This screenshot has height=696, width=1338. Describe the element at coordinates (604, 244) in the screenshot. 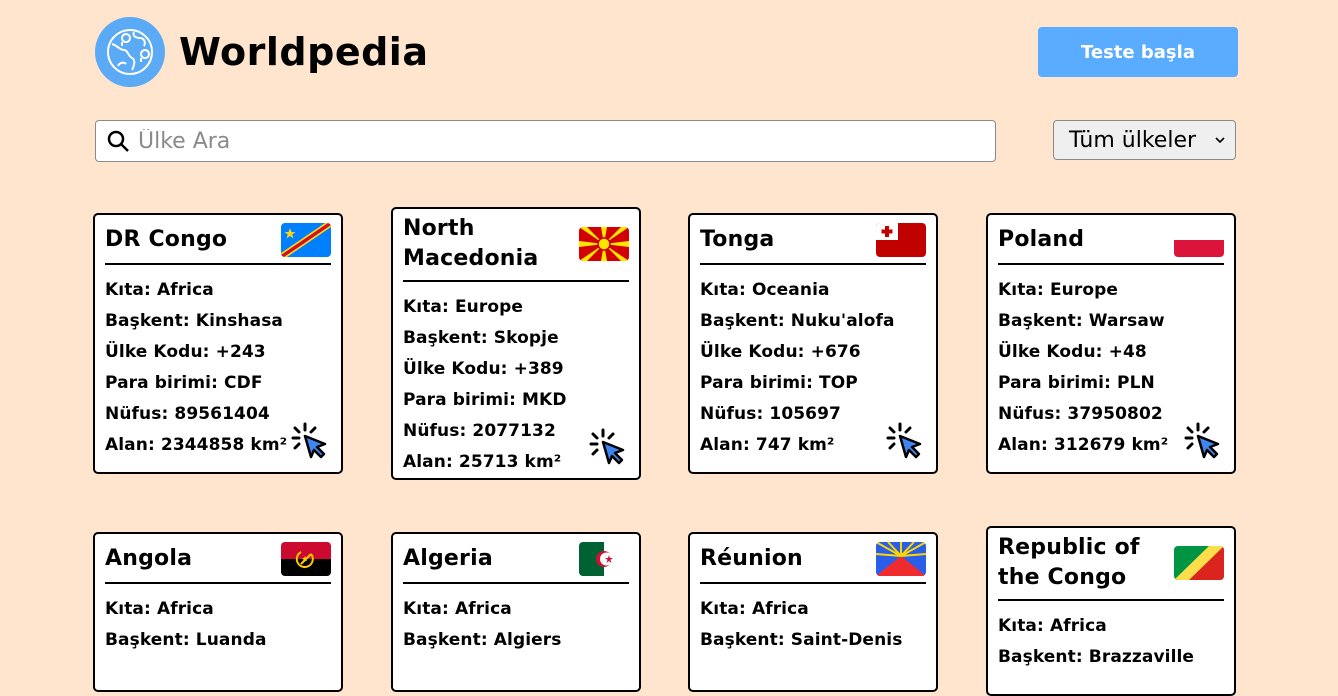

I see `north-macedonia-flag-icon` at that location.